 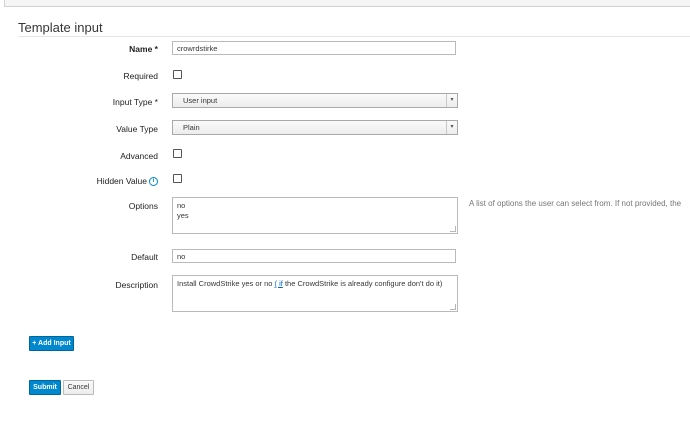 What do you see at coordinates (143, 49) in the screenshot?
I see `name-label: Name *` at bounding box center [143, 49].